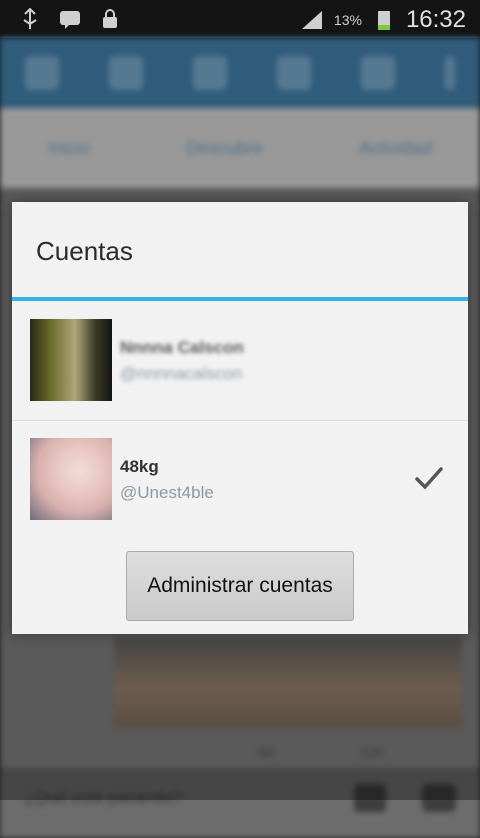 The height and width of the screenshot is (838, 480). I want to click on lock-icon, so click(110, 18).